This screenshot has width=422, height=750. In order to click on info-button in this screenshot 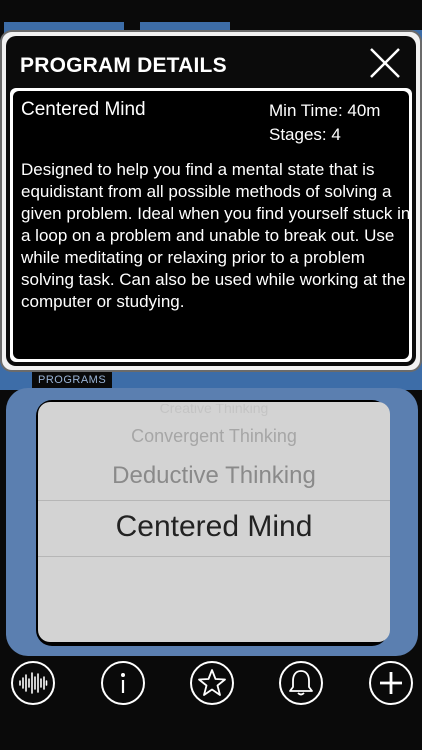, I will do `click(123, 683)`.